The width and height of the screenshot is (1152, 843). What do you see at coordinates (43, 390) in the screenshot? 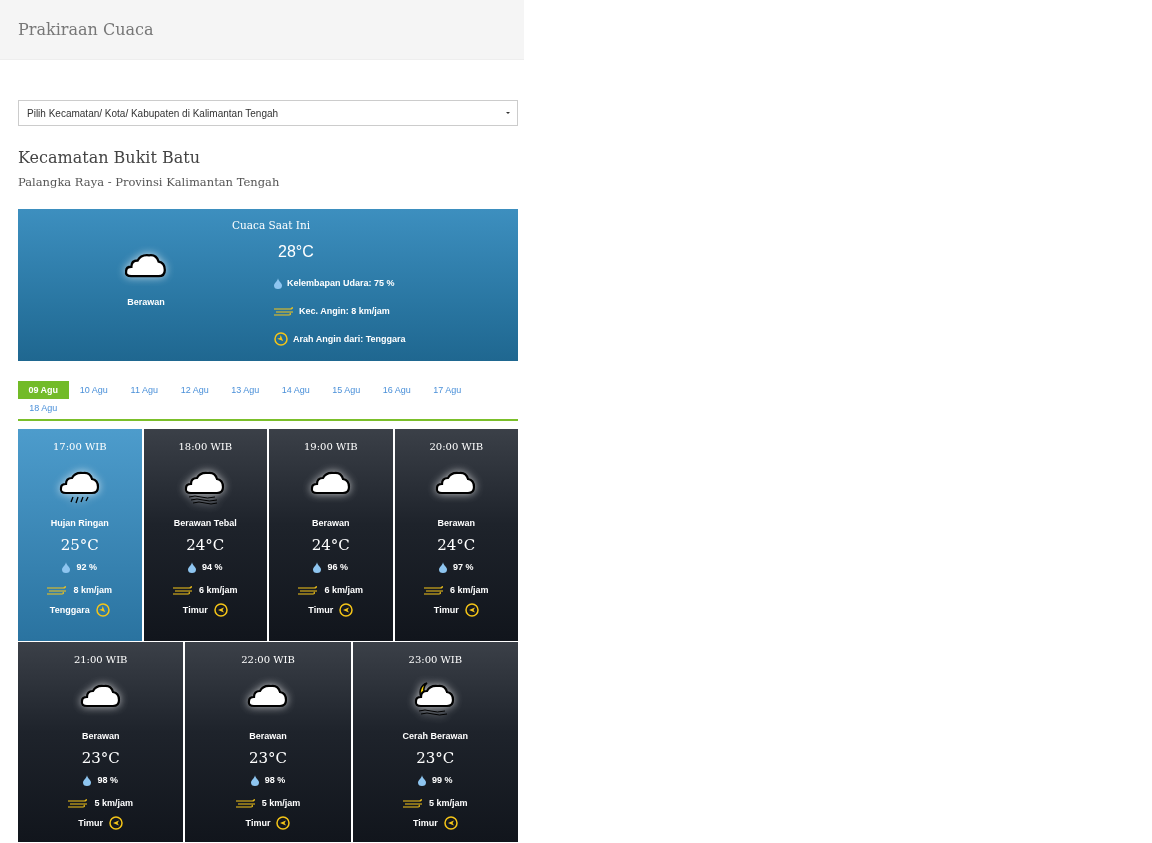
I see `date-tab: 09 Agu` at bounding box center [43, 390].